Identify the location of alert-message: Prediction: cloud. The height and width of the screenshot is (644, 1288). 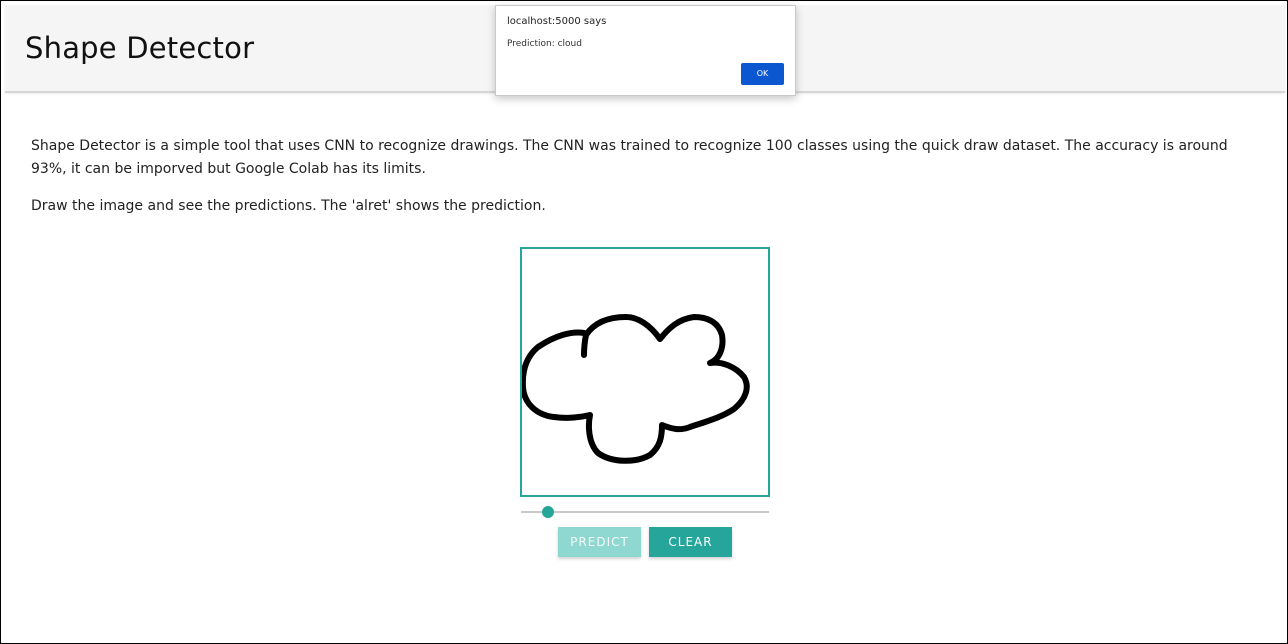
(544, 44).